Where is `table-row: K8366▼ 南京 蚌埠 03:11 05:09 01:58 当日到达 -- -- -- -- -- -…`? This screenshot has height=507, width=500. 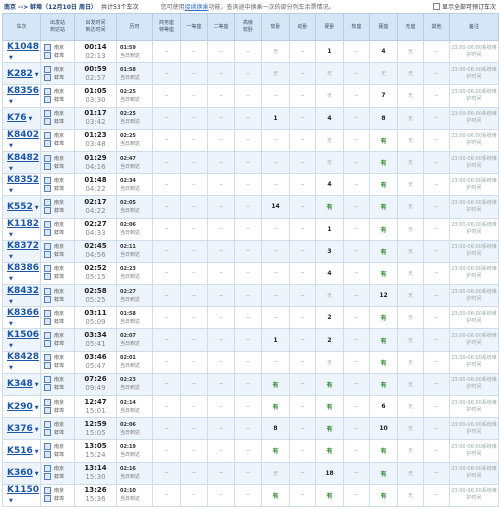
table-row: K8366▼ 南京 蚌埠 03:11 05:09 01:58 当日到达 -- -- -- -- -- -… is located at coordinates (250, 318).